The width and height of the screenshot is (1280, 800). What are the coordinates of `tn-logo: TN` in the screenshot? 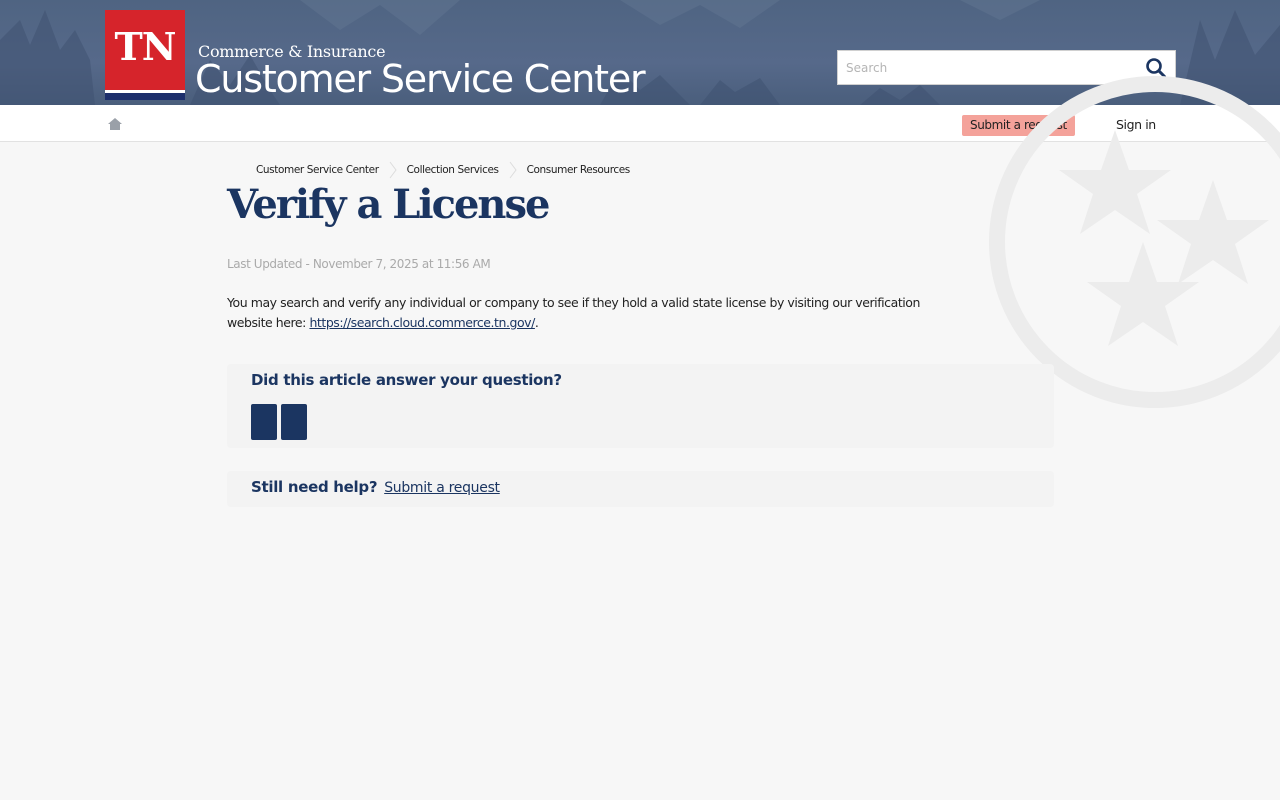 It's located at (145, 55).